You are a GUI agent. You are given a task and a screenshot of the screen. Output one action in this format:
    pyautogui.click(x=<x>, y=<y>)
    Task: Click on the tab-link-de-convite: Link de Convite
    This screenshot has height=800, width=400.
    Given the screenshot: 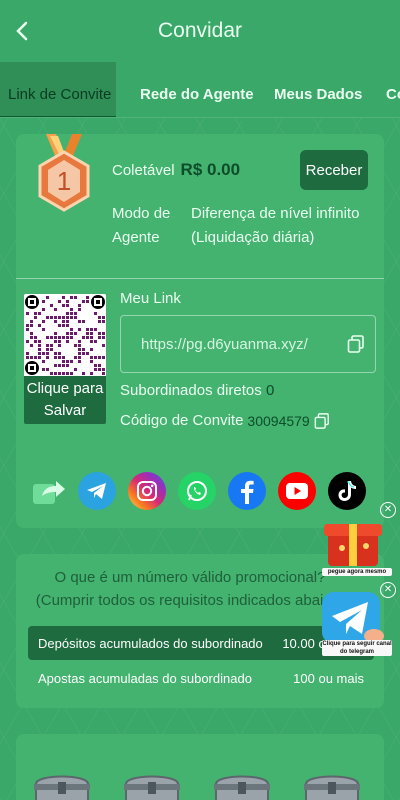 What is the action you would take?
    pyautogui.click(x=58, y=89)
    